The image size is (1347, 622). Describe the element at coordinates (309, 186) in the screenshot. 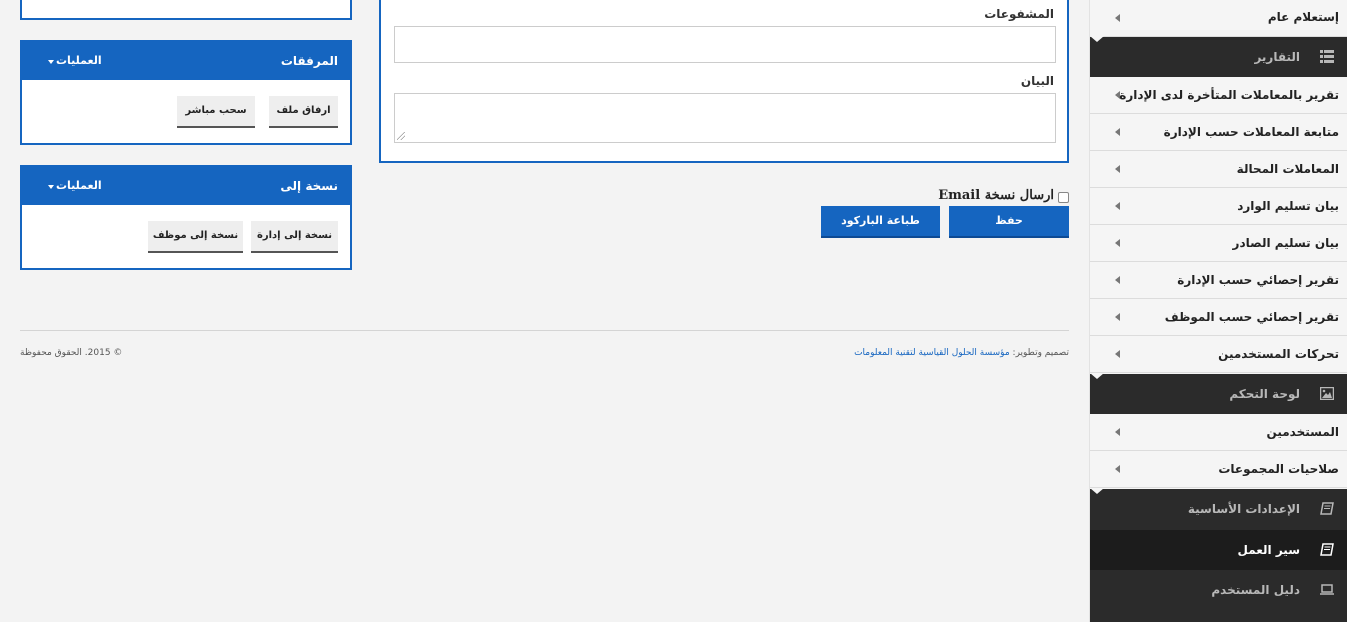

I see `panel-title: نسخة إلى` at that location.